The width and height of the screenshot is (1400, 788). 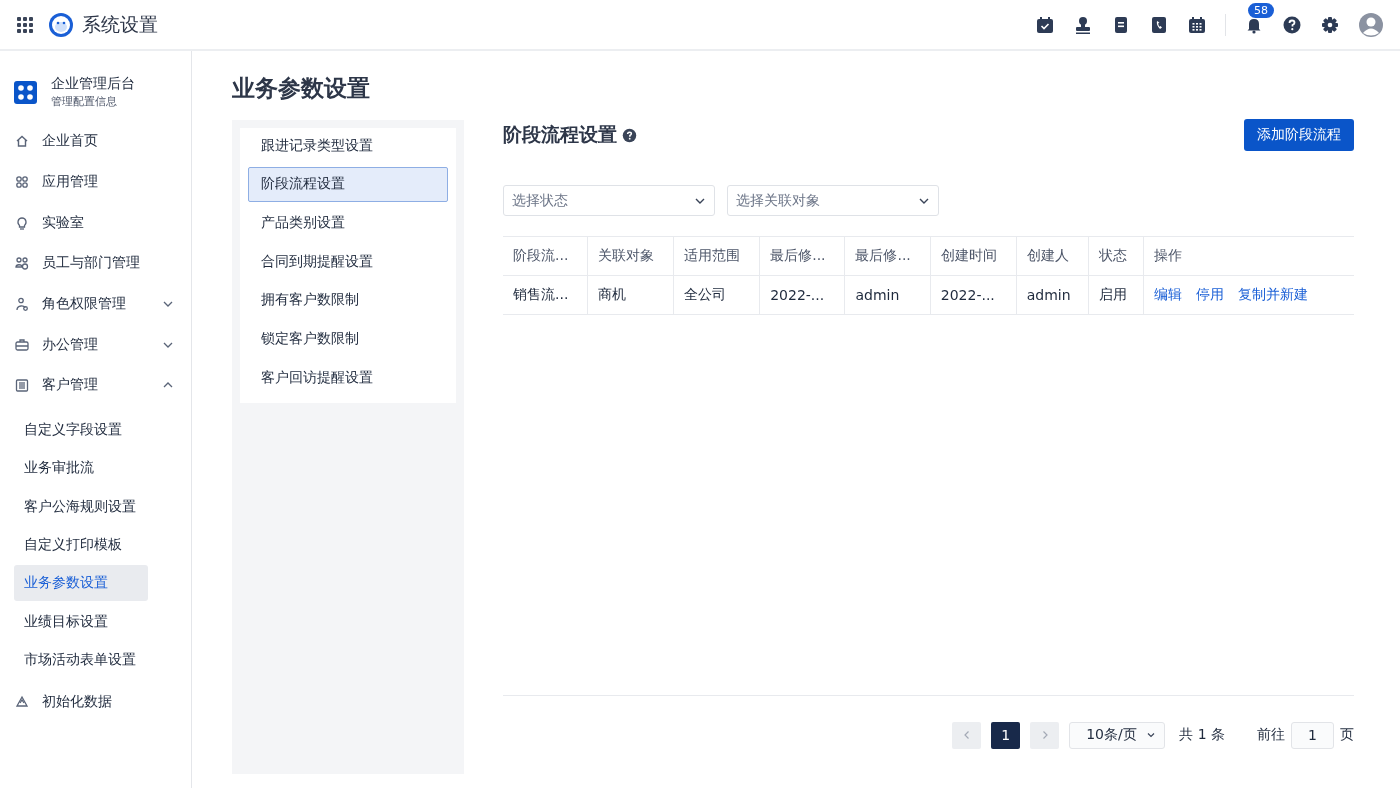 I want to click on sidebar-item: 企业首页, so click(x=94, y=141).